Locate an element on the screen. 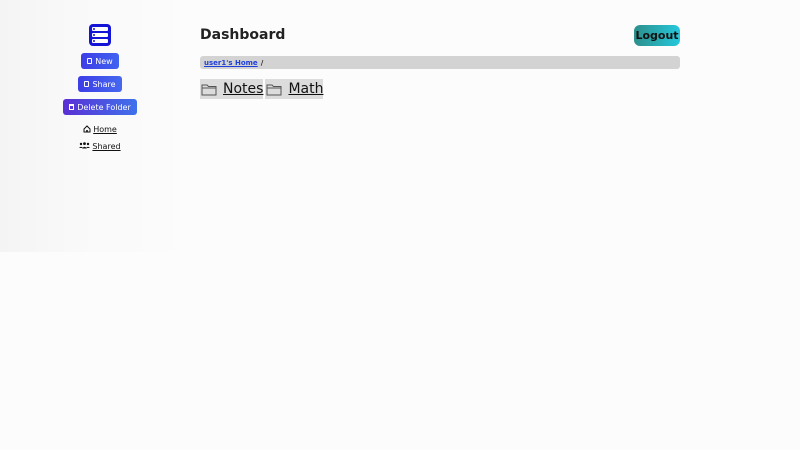  breadcrumb: user1's Home / is located at coordinates (440, 62).